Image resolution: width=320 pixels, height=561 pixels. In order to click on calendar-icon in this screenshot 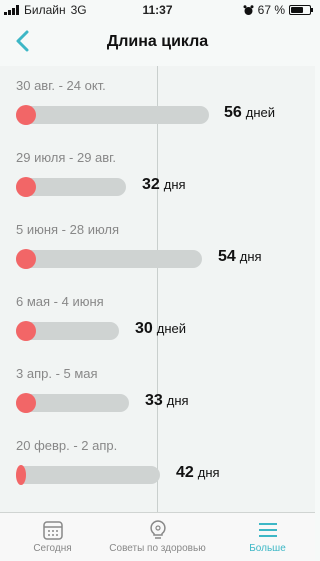, I will do `click(52, 530)`.